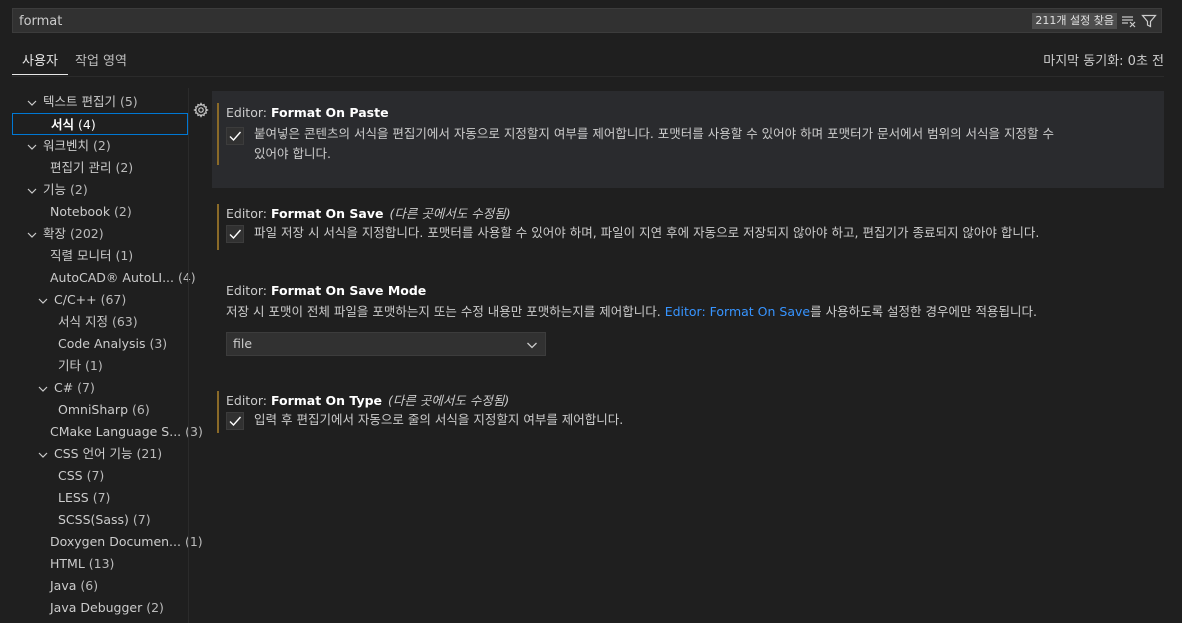 The image size is (1182, 623). Describe the element at coordinates (100, 168) in the screenshot. I see `toc-item: 편집기 관리 (2)` at that location.